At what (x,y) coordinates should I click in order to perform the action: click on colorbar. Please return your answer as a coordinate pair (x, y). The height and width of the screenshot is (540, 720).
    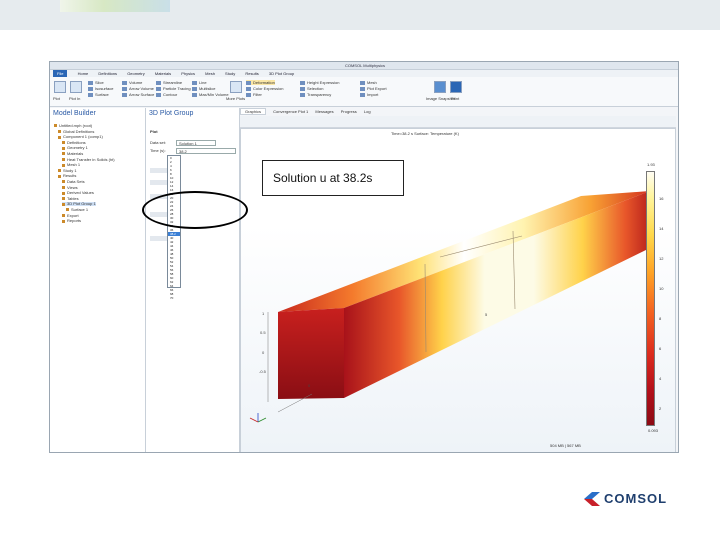
    Looking at the image, I should click on (650, 298).